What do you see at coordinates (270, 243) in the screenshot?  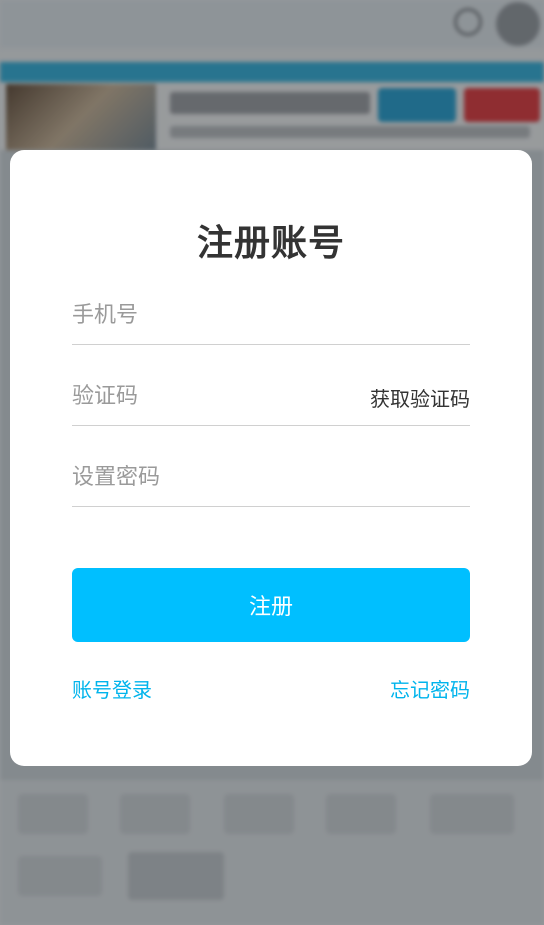 I see `modal-title: 注册账号` at bounding box center [270, 243].